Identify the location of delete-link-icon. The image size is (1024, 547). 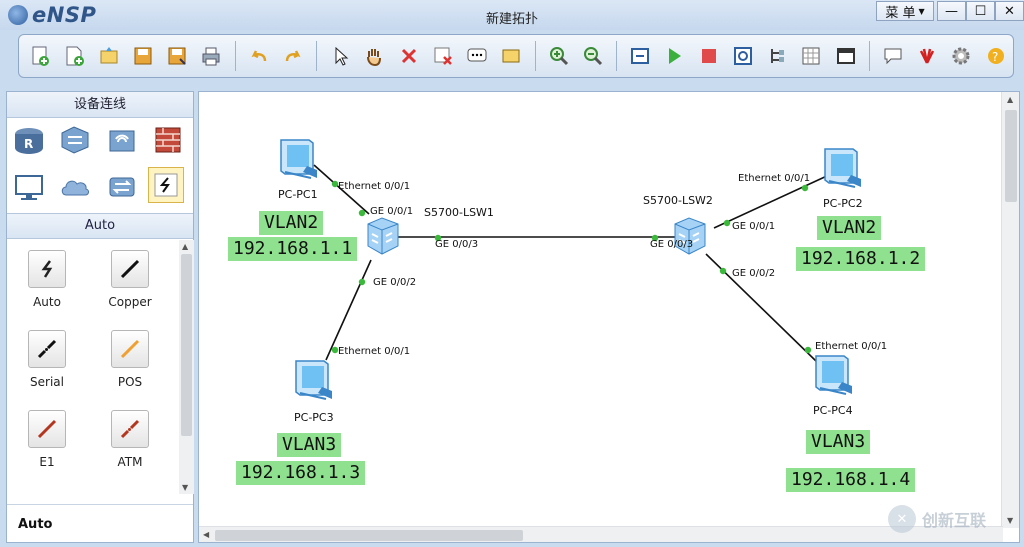
(443, 56).